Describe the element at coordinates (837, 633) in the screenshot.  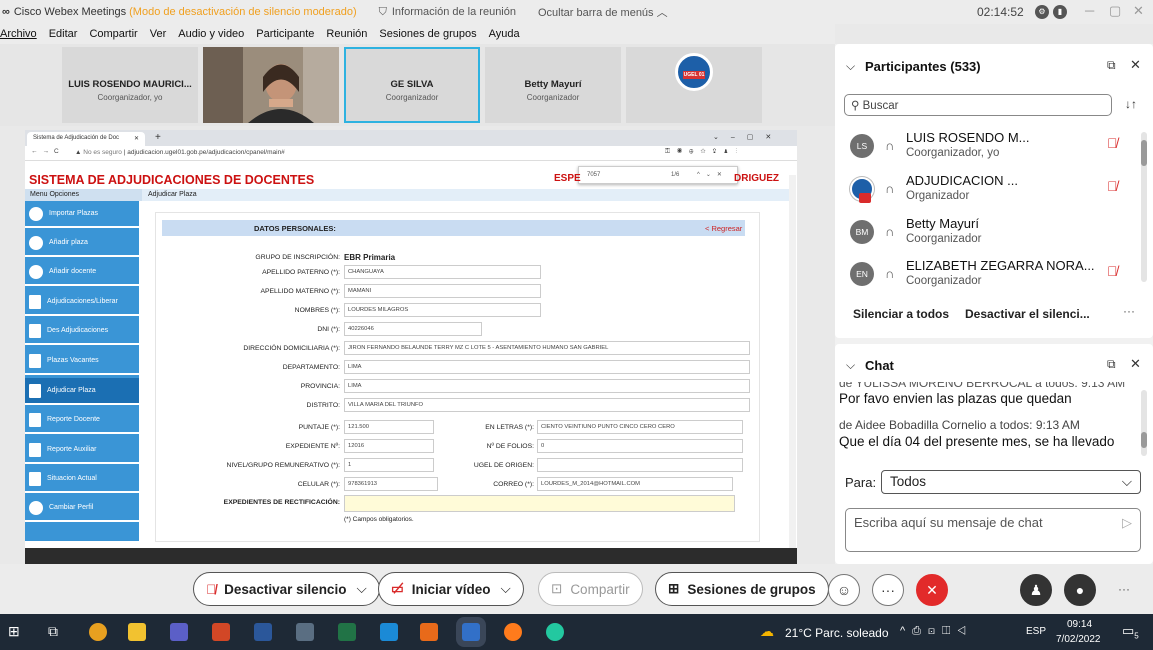
I see `weather-text: 21°C Parc. soleado` at that location.